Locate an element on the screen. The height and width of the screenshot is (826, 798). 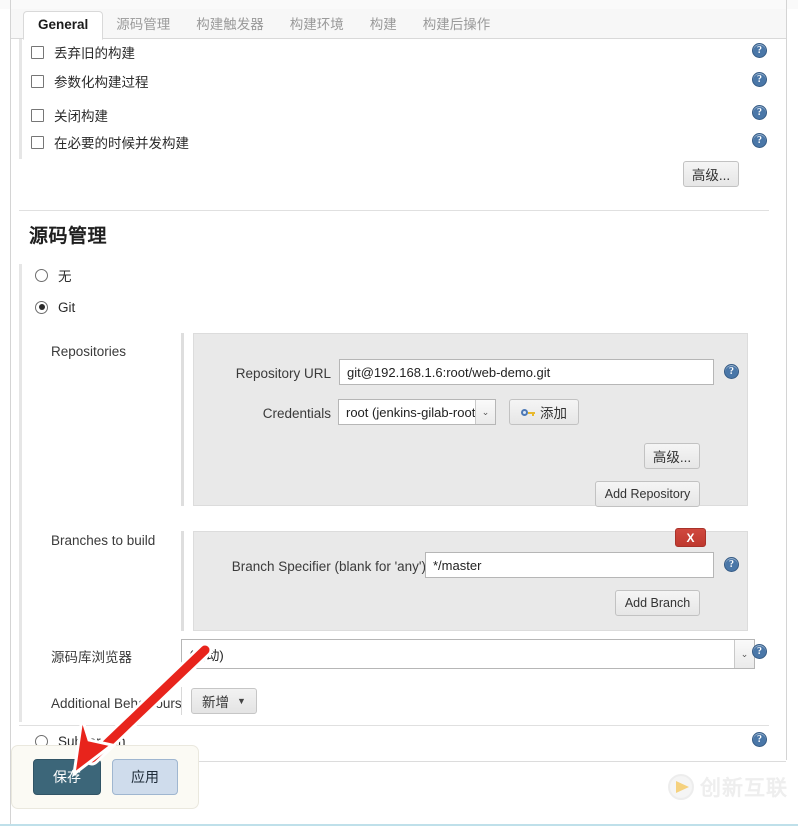
chevron-down-icon-browser: ⌄ is located at coordinates (744, 654).